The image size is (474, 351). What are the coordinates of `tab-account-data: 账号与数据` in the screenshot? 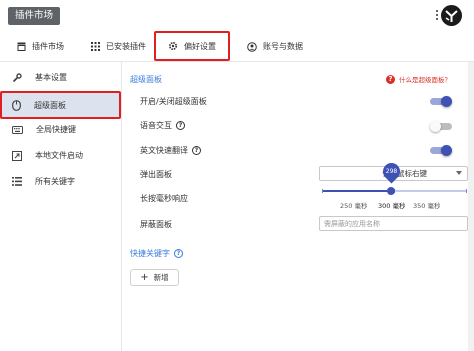 It's located at (275, 46).